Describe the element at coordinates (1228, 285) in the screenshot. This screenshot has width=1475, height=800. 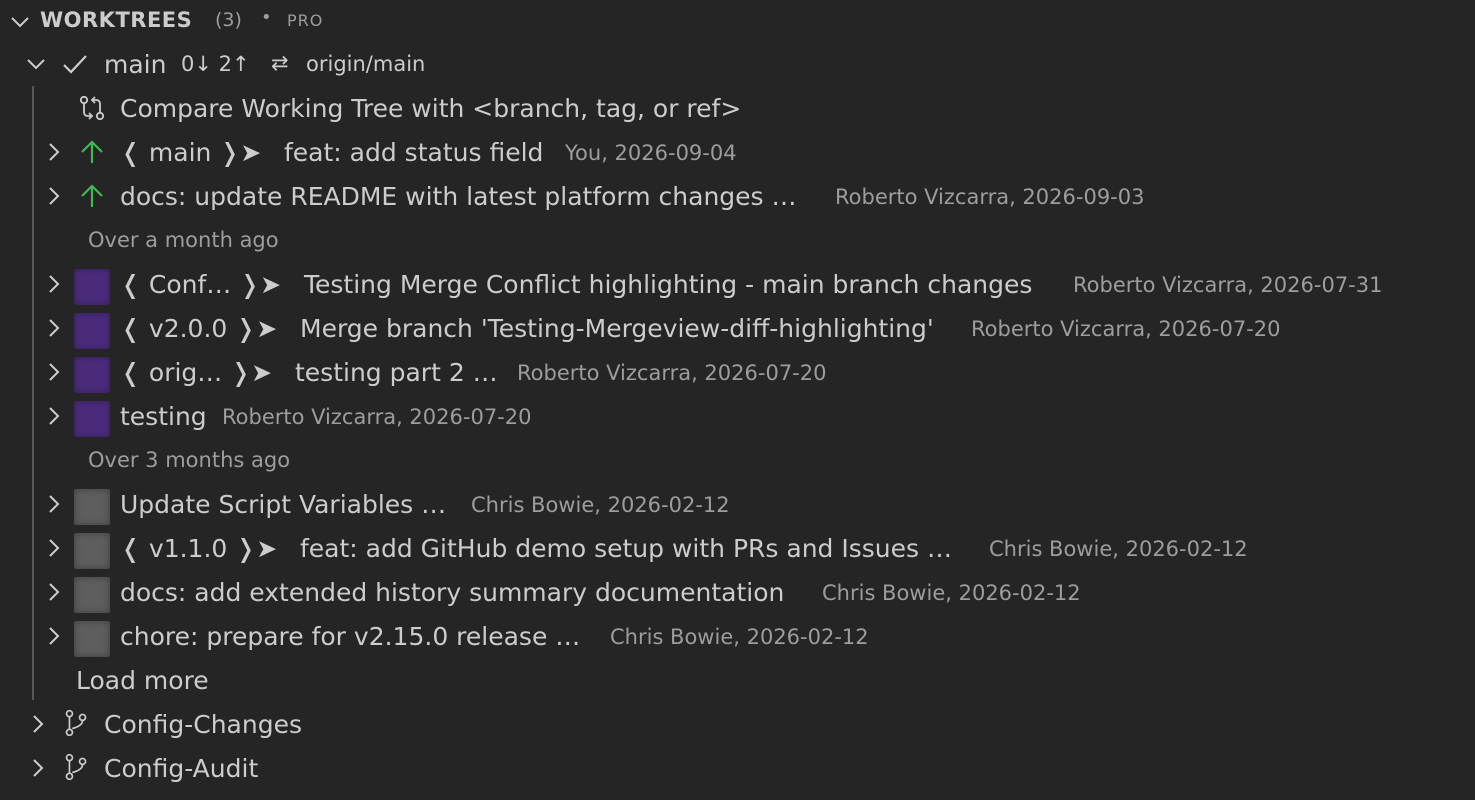
I see `commit-author-date: Roberto Vizcarra, 2026-07-31` at that location.